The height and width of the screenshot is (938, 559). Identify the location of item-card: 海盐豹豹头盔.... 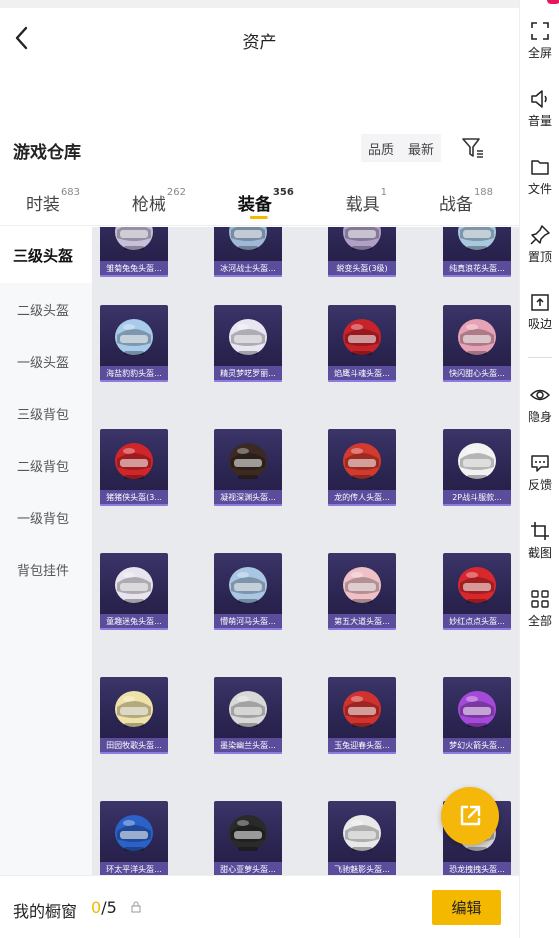
(134, 343).